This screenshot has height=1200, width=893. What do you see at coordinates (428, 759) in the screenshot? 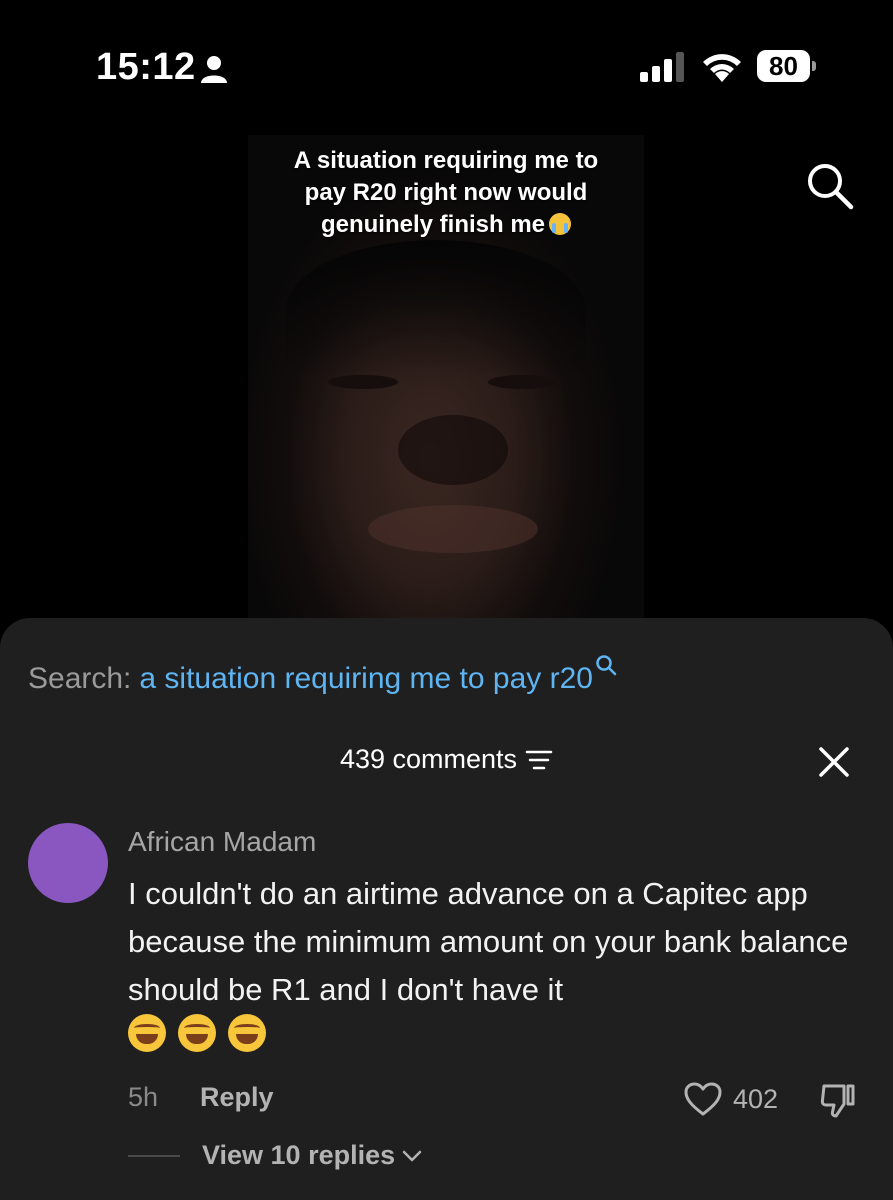
I see `comments-count: 439 comments` at bounding box center [428, 759].